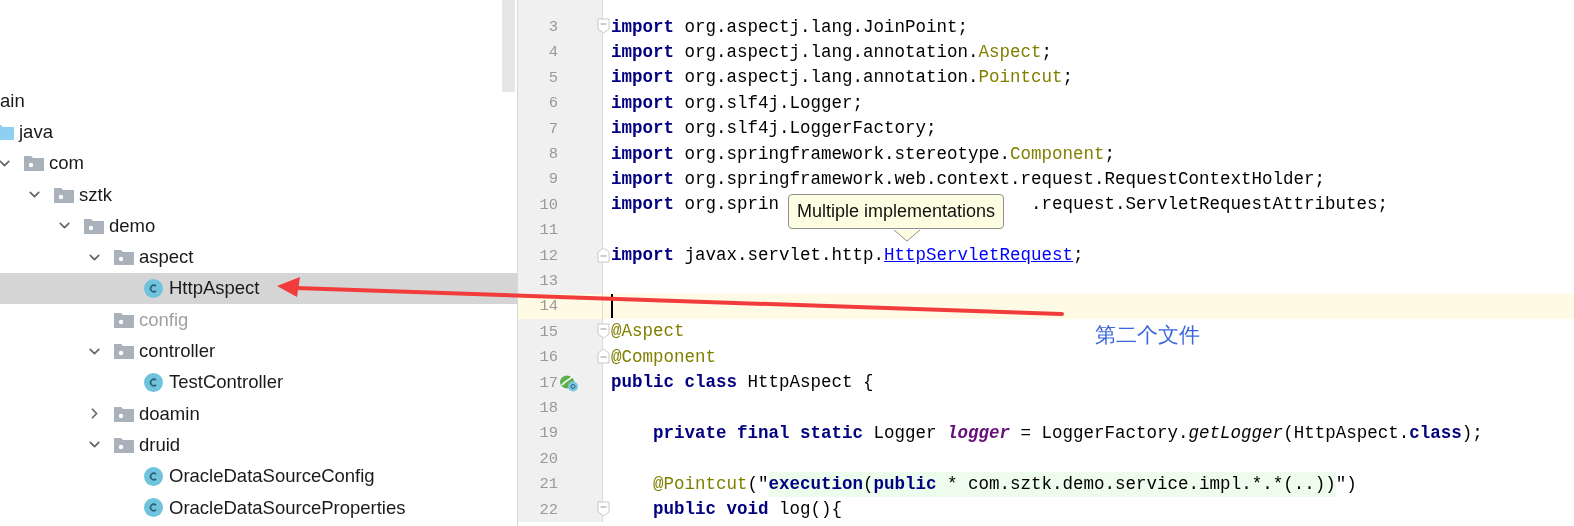  I want to click on line-number: 21, so click(548, 484).